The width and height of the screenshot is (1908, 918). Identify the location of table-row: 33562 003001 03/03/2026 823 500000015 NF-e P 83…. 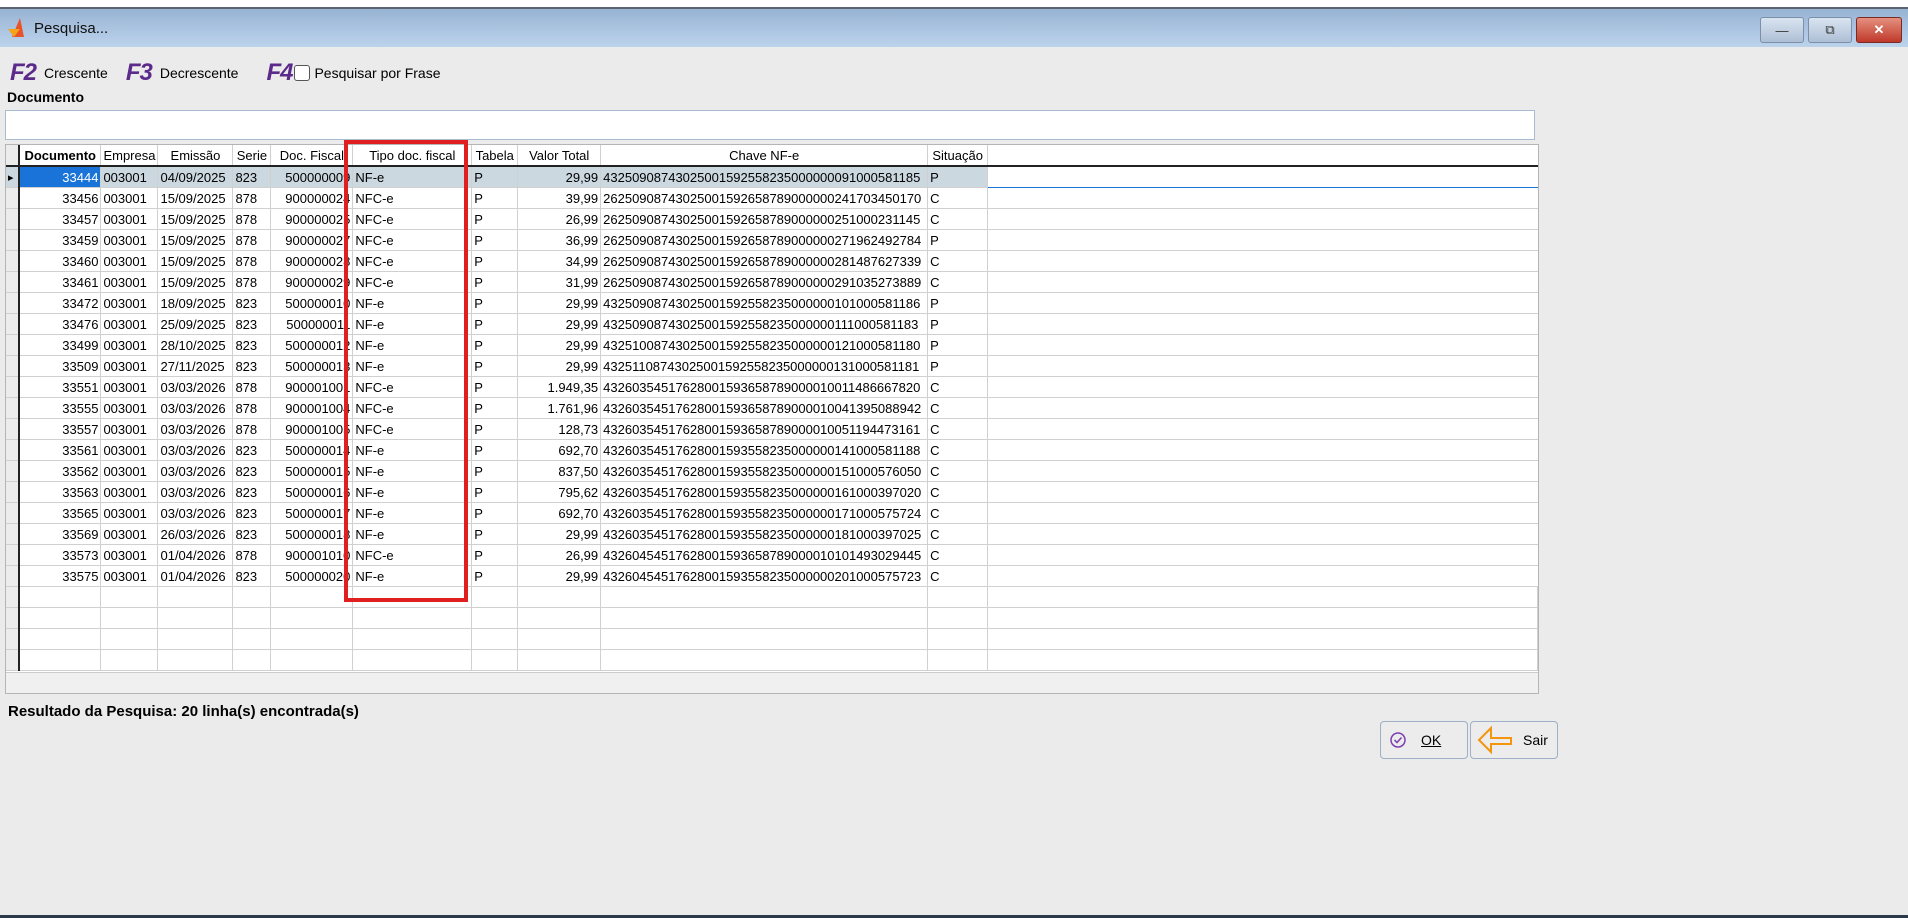
(772, 471).